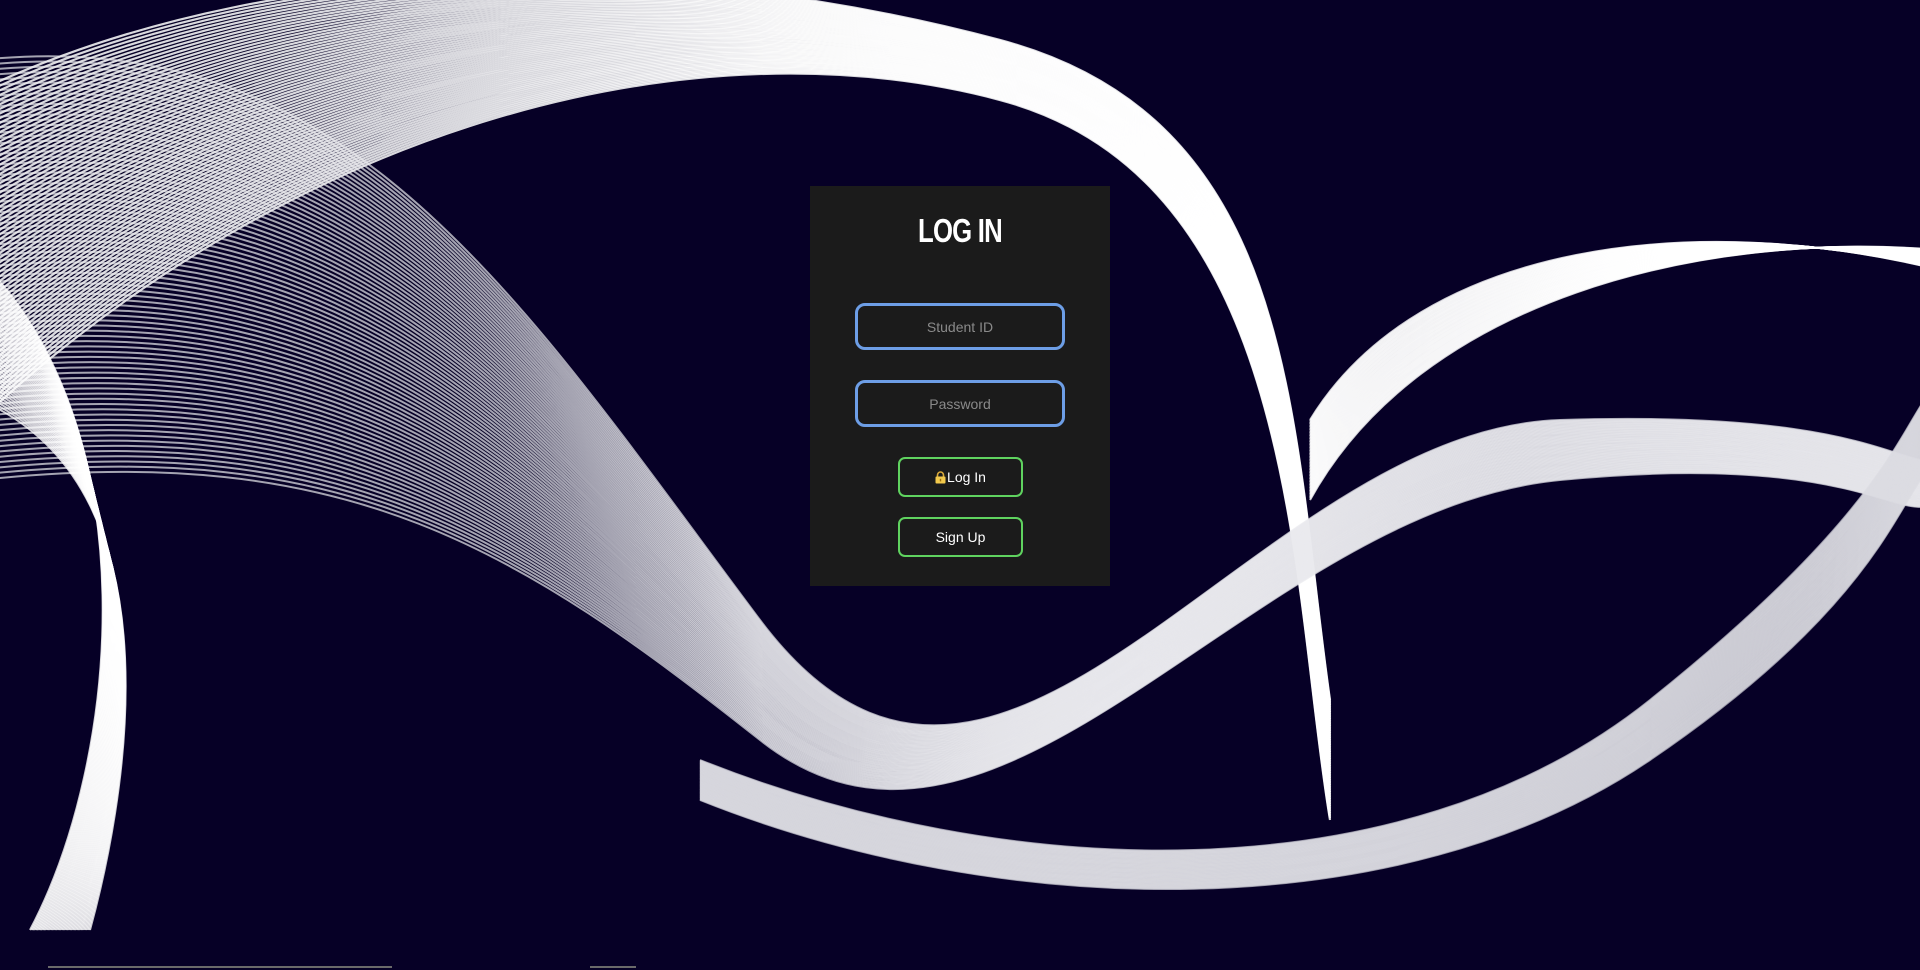  What do you see at coordinates (960, 403) in the screenshot?
I see `password-input` at bounding box center [960, 403].